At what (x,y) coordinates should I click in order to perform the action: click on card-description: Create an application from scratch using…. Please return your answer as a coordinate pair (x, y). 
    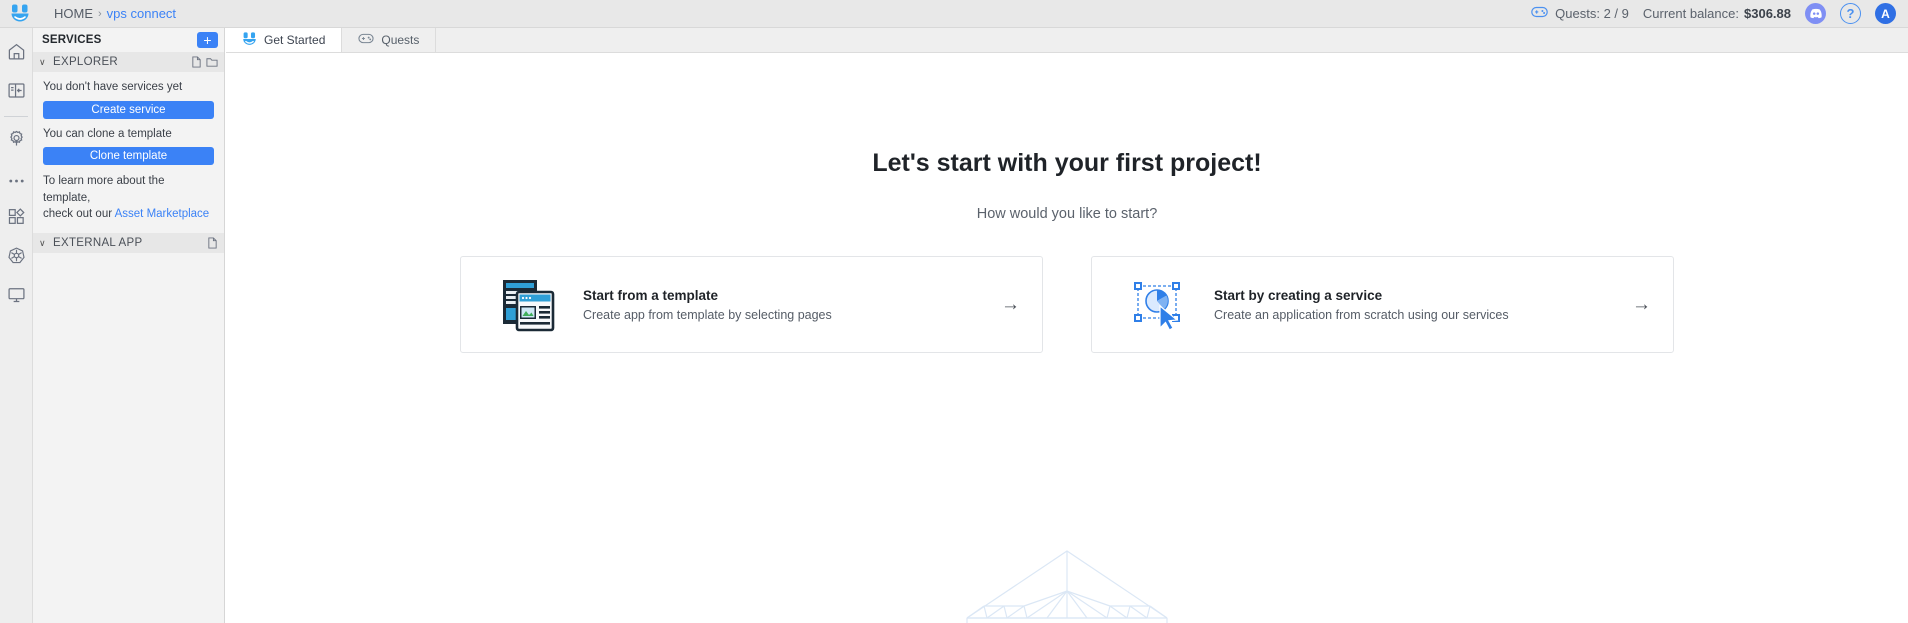
    Looking at the image, I should click on (1361, 314).